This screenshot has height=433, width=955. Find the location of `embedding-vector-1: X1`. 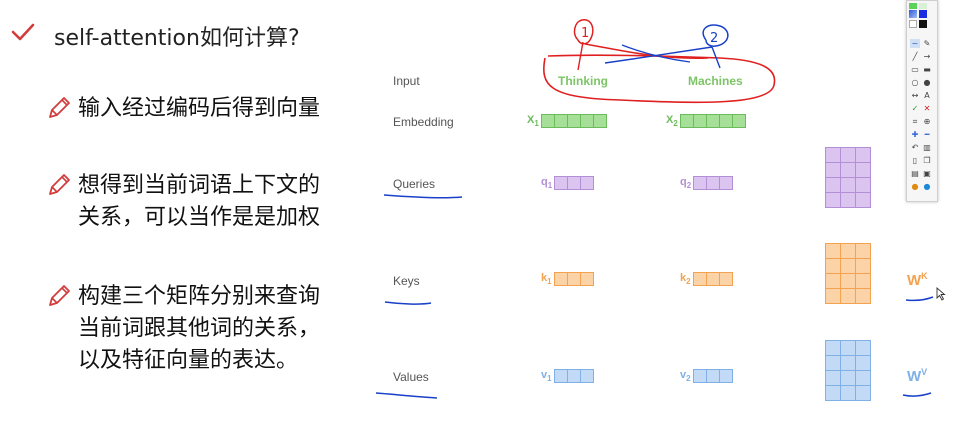

embedding-vector-1: X1 is located at coordinates (567, 121).